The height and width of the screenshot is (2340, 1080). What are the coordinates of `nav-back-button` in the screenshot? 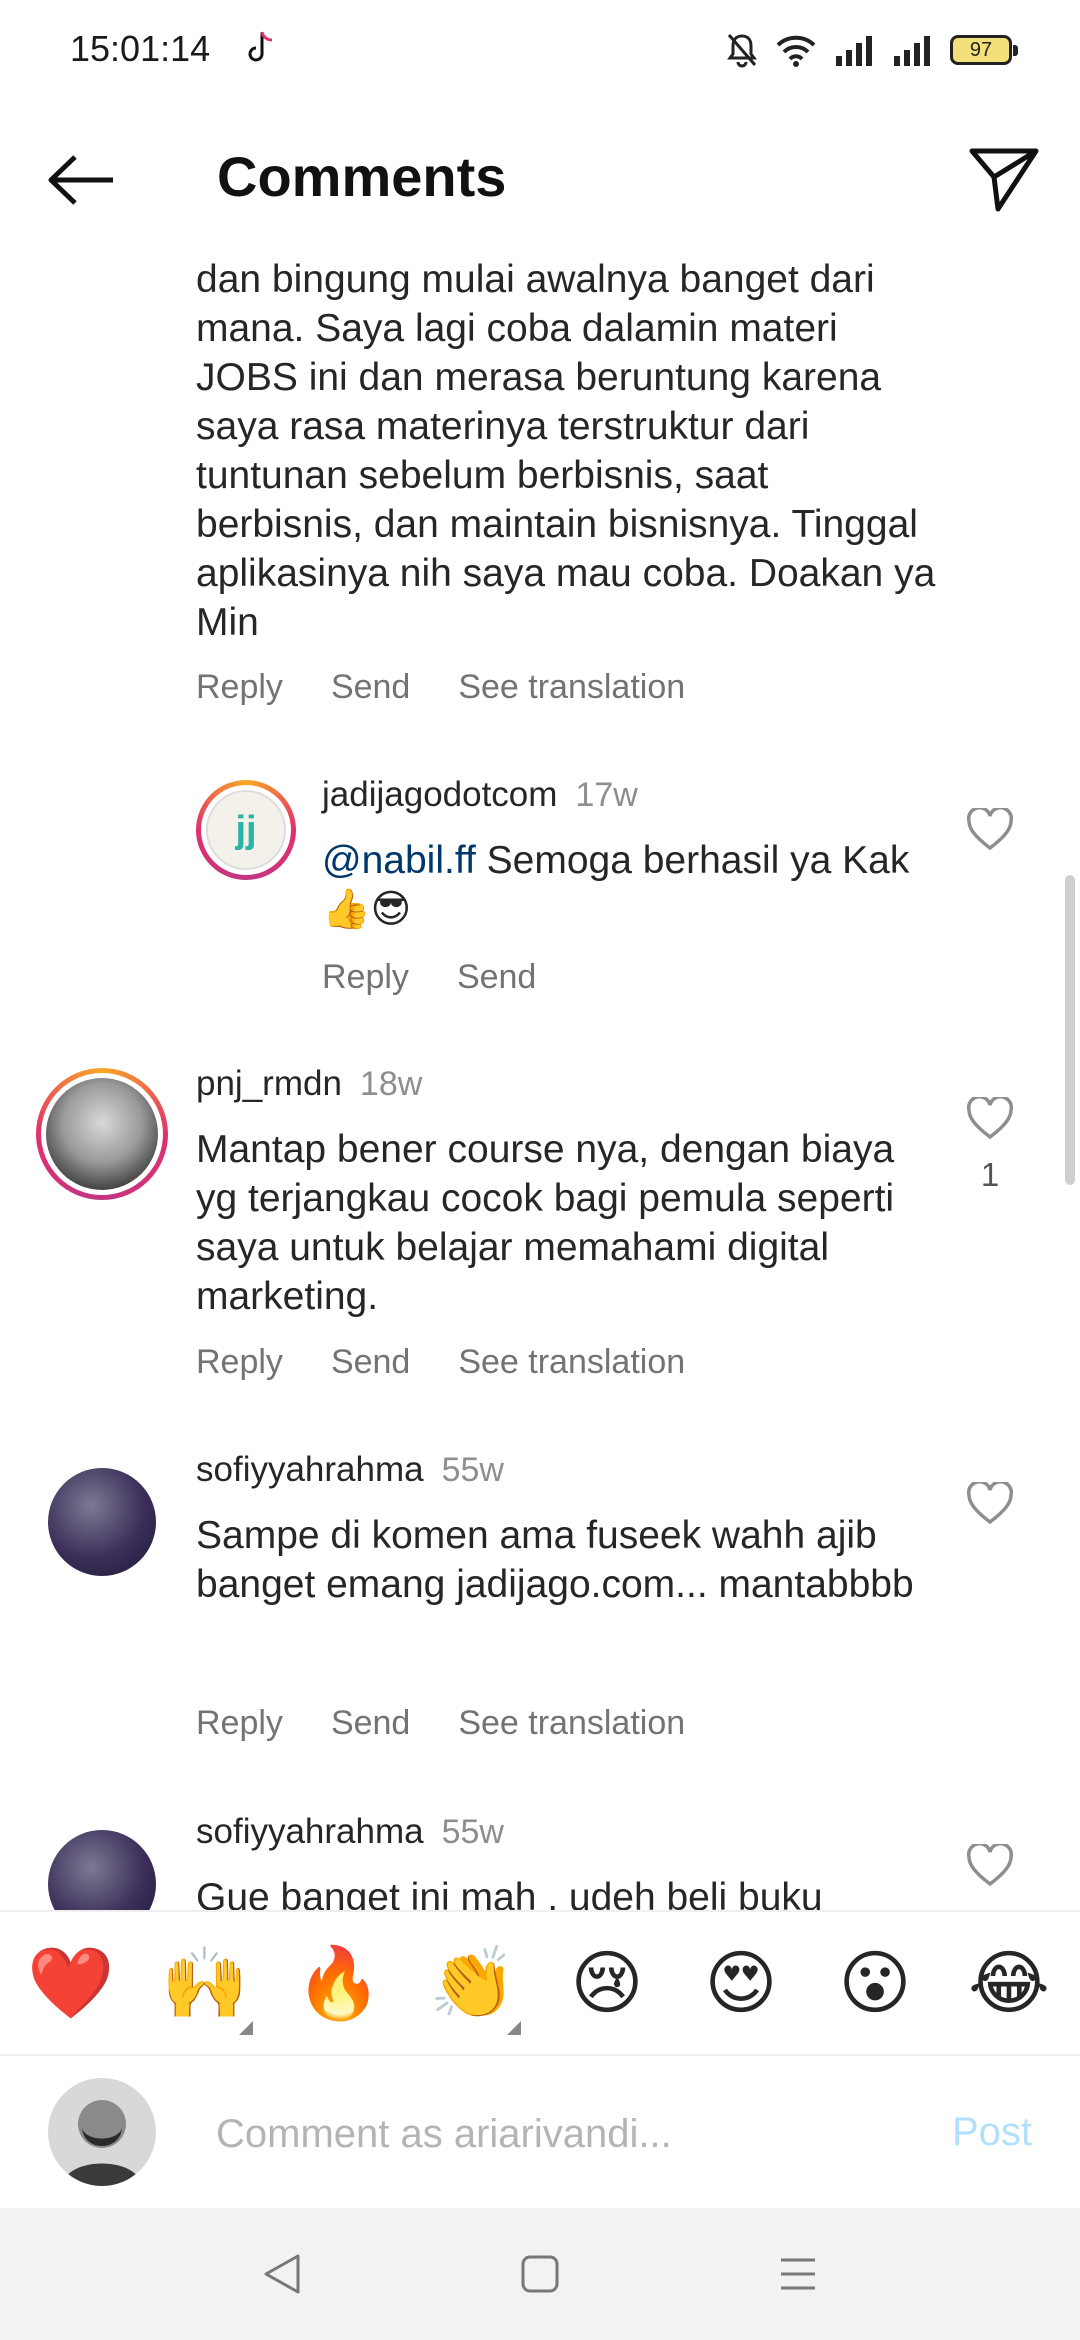 It's located at (282, 2274).